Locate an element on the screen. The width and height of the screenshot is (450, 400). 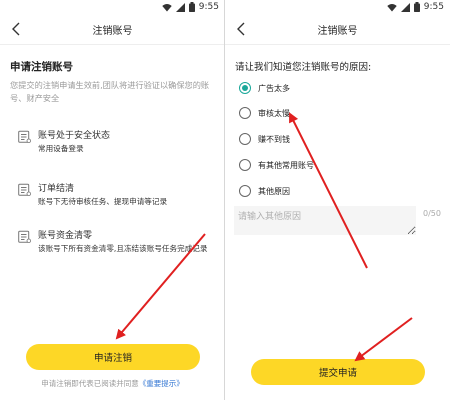
section-description: 您提交的注销申请生效前,团队将进行验证以确保您的账号、财产安全 is located at coordinates (110, 91).